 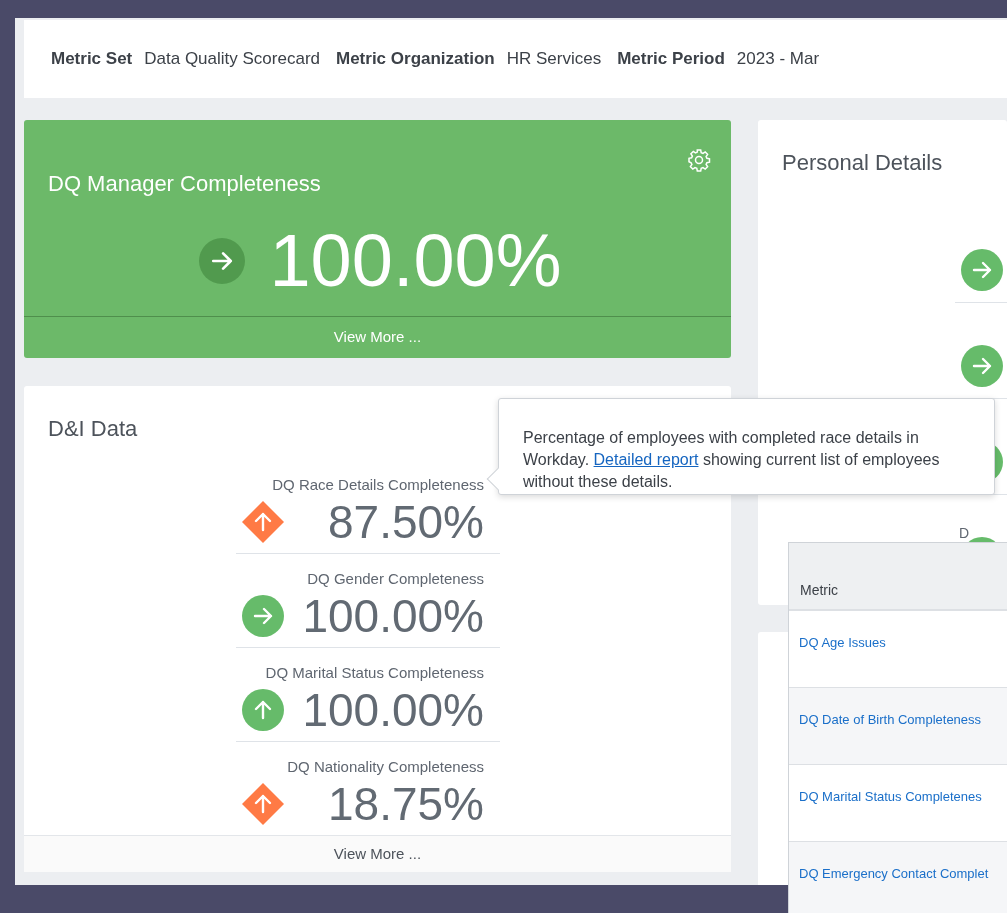 What do you see at coordinates (395, 579) in the screenshot?
I see `metric-name: DQ Gender Completeness` at bounding box center [395, 579].